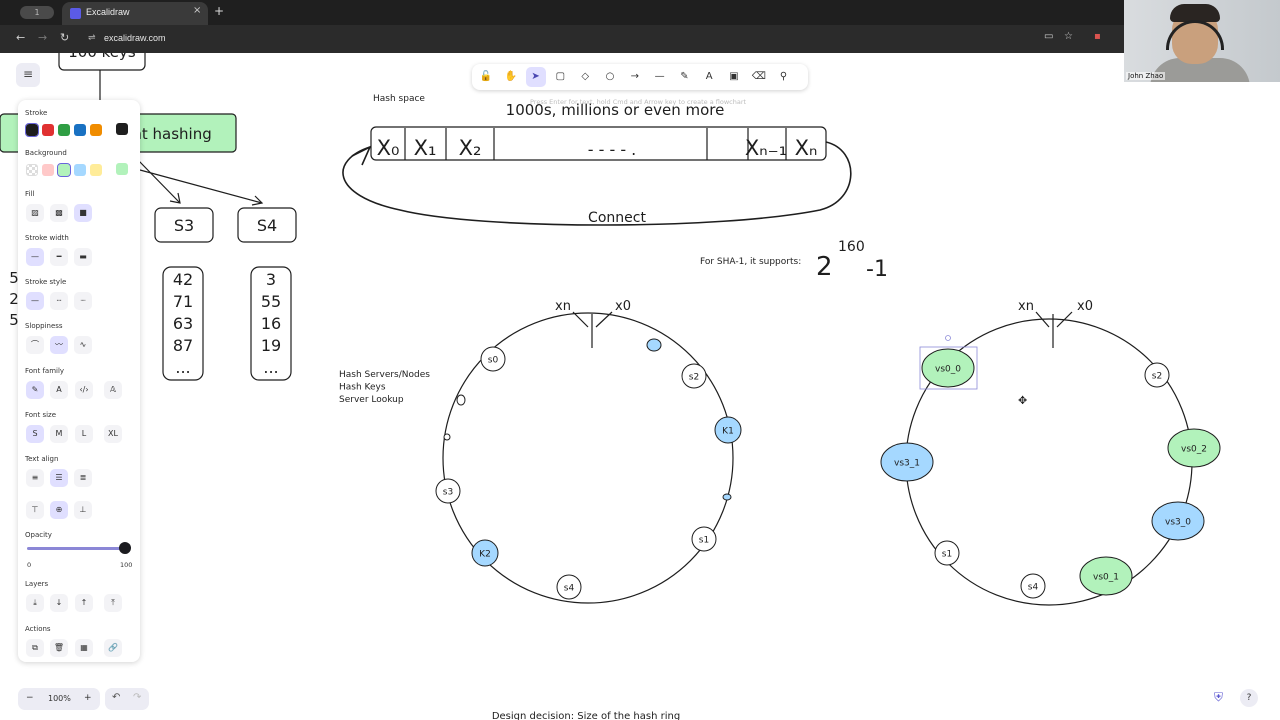 The image size is (1280, 720). What do you see at coordinates (197, 10) in the screenshot?
I see `close-icon: ×` at bounding box center [197, 10].